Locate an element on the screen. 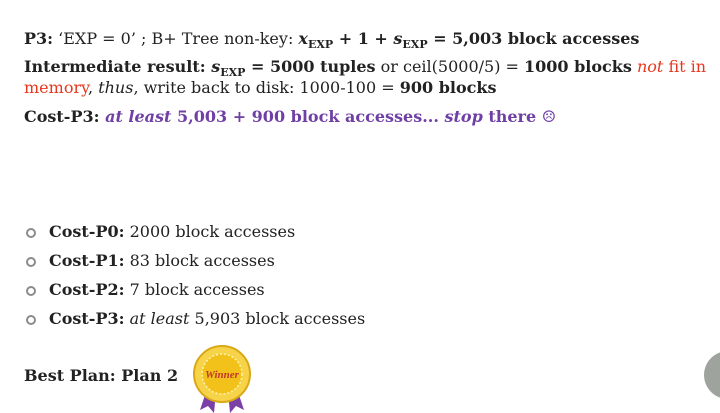 The height and width of the screenshot is (413, 720). cost-p3-stop: stop is located at coordinates (463, 116).